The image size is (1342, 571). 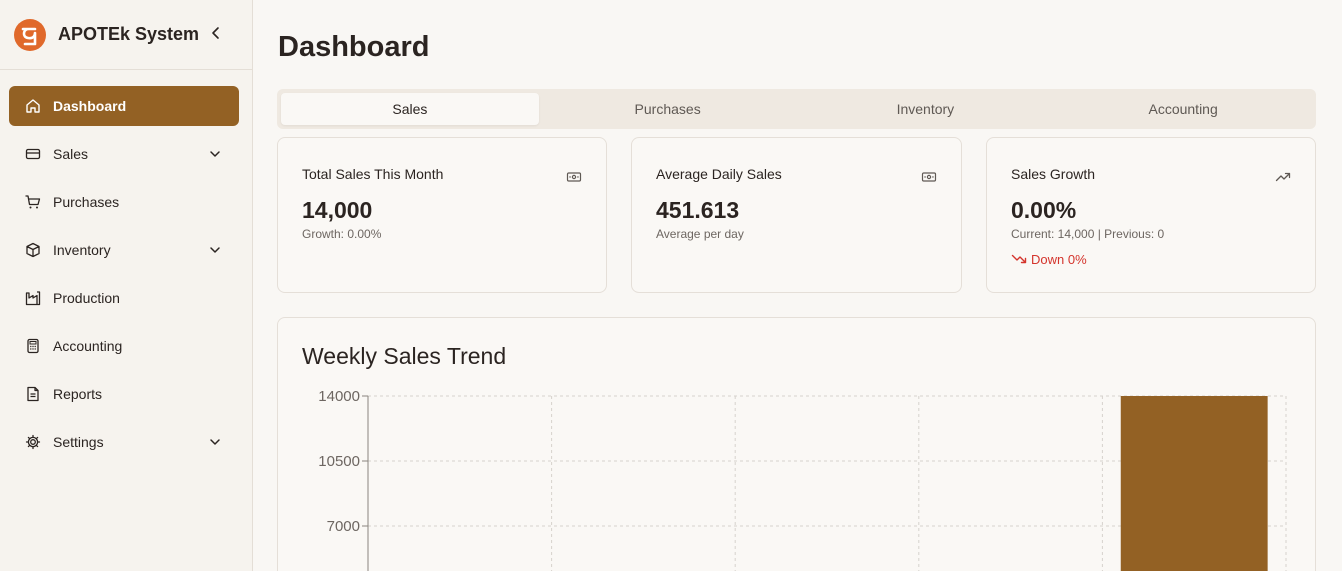 I want to click on sidebar-item-production: Production, so click(x=124, y=298).